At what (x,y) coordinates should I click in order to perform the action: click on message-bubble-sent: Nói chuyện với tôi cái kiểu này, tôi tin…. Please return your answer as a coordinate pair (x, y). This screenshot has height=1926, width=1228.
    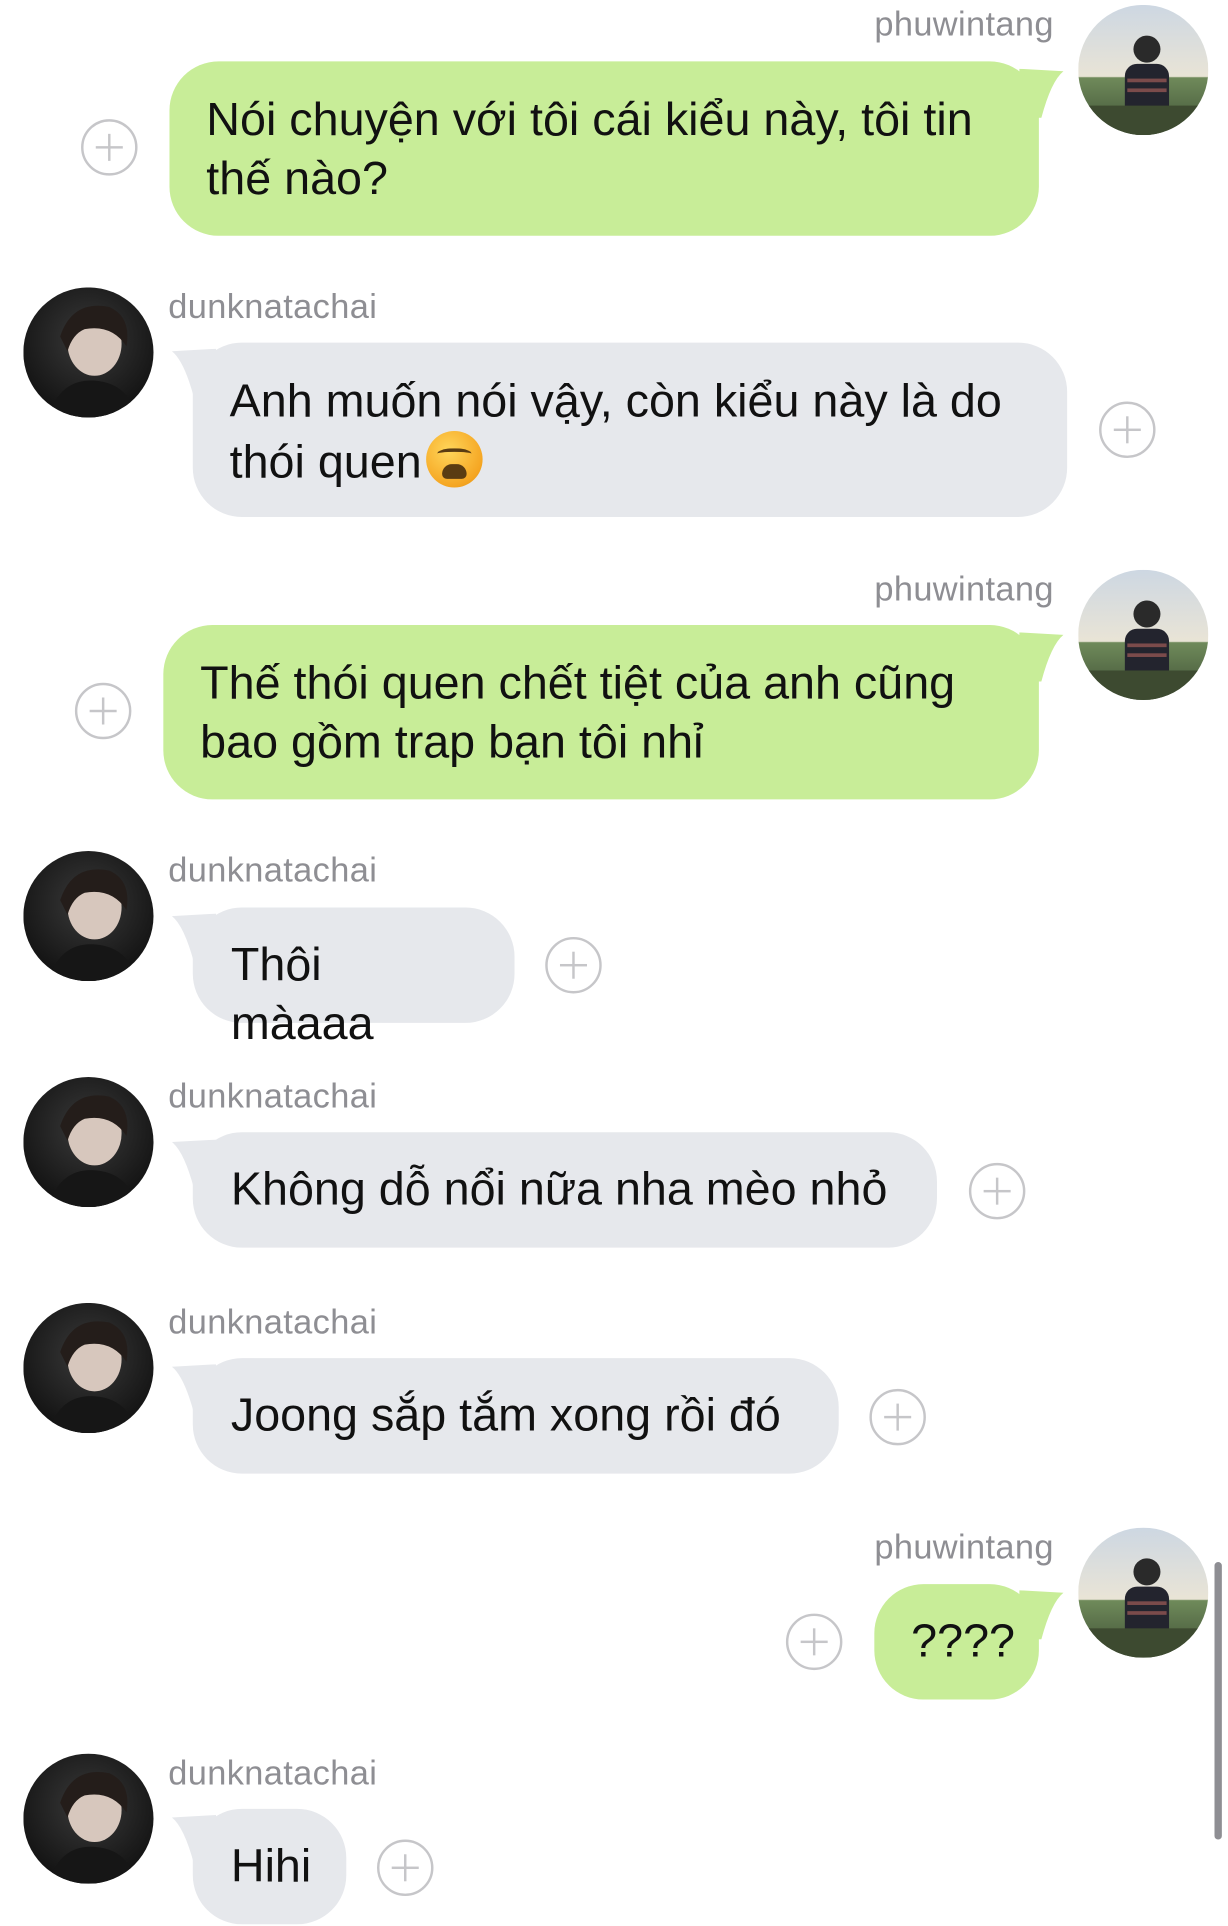
    Looking at the image, I should click on (604, 148).